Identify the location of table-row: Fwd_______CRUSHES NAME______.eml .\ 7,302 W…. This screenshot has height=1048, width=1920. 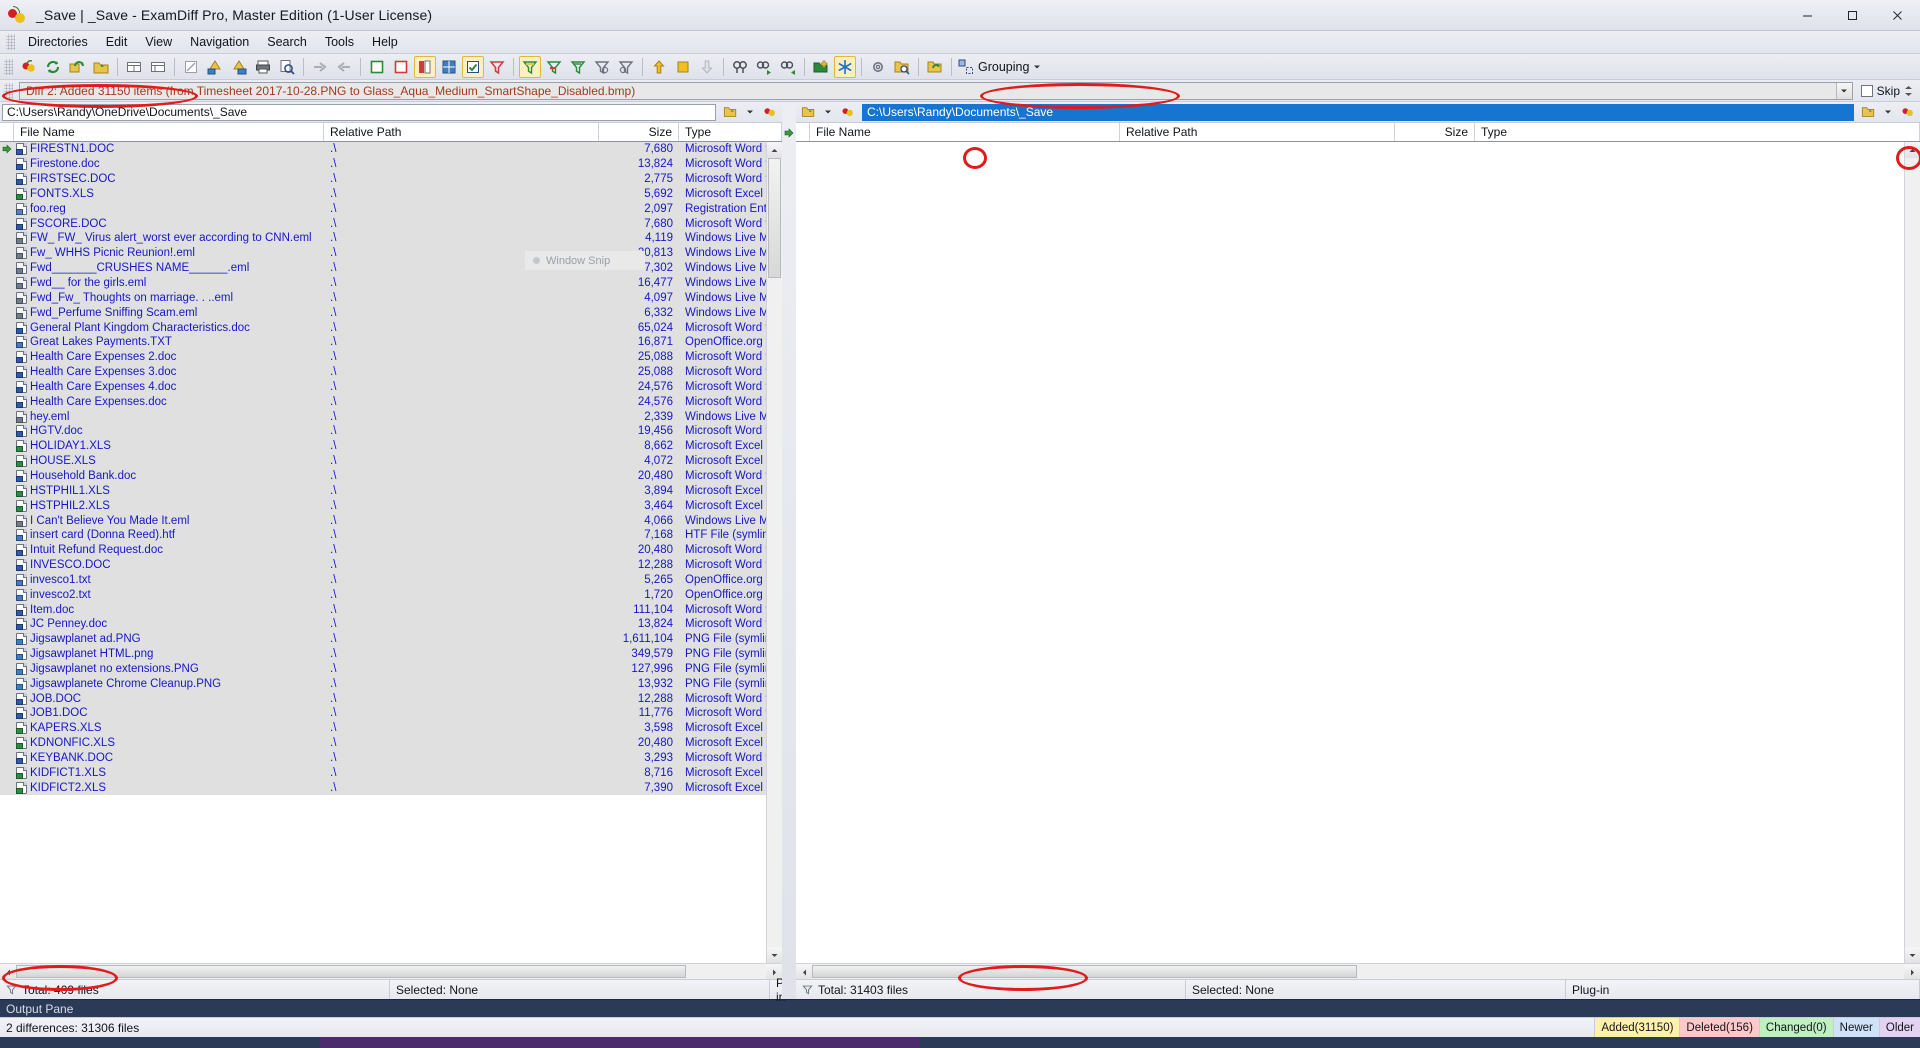
(383, 268).